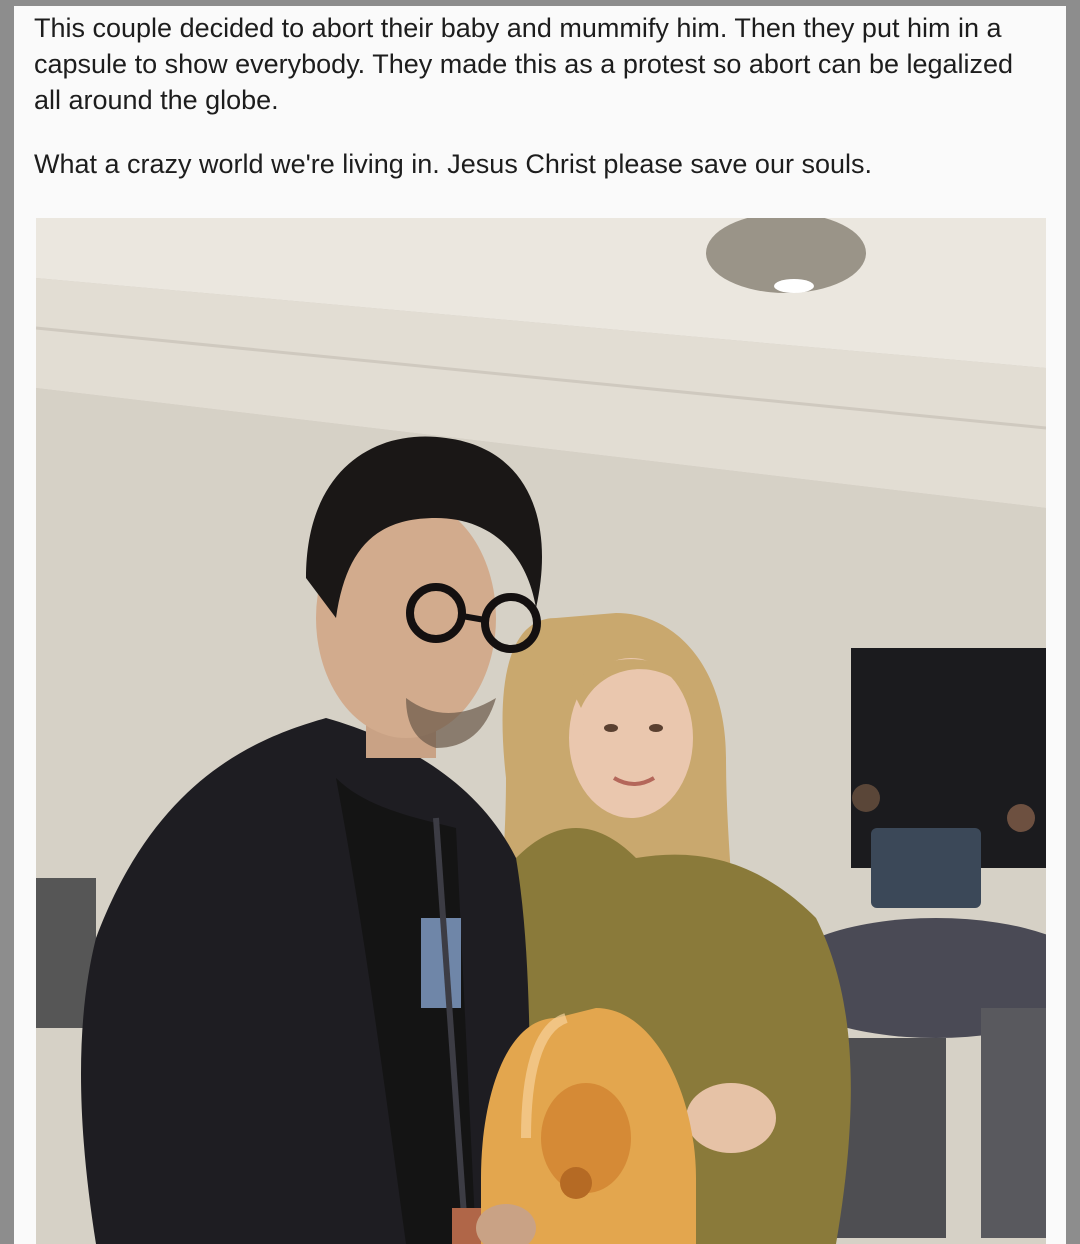  What do you see at coordinates (731, 1118) in the screenshot?
I see `woman-hand` at bounding box center [731, 1118].